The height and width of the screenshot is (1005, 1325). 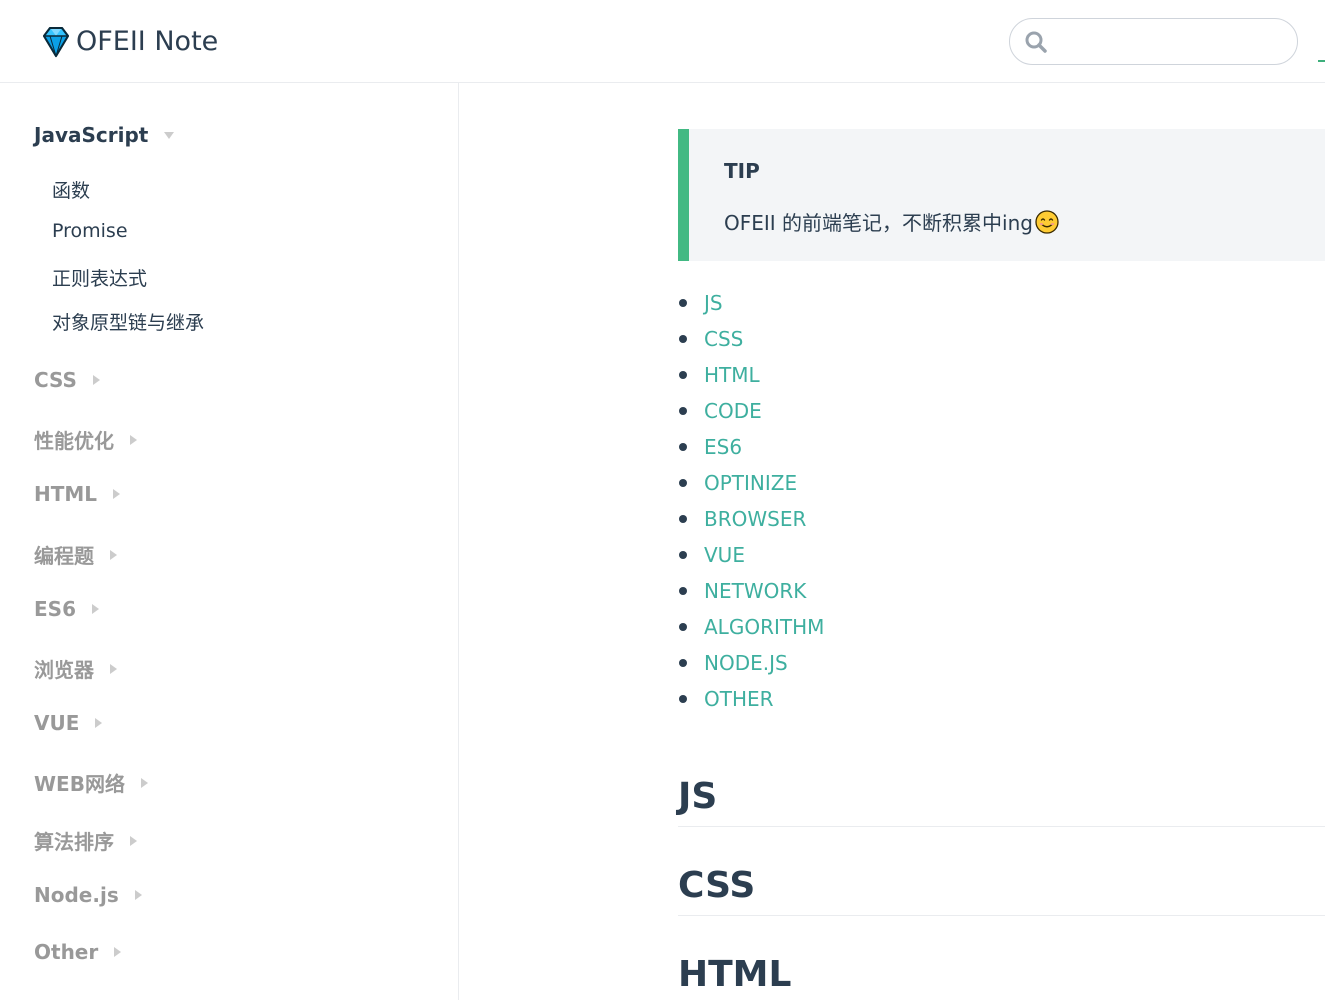 I want to click on sidebar-group-nodejs: Node.js, so click(x=88, y=895).